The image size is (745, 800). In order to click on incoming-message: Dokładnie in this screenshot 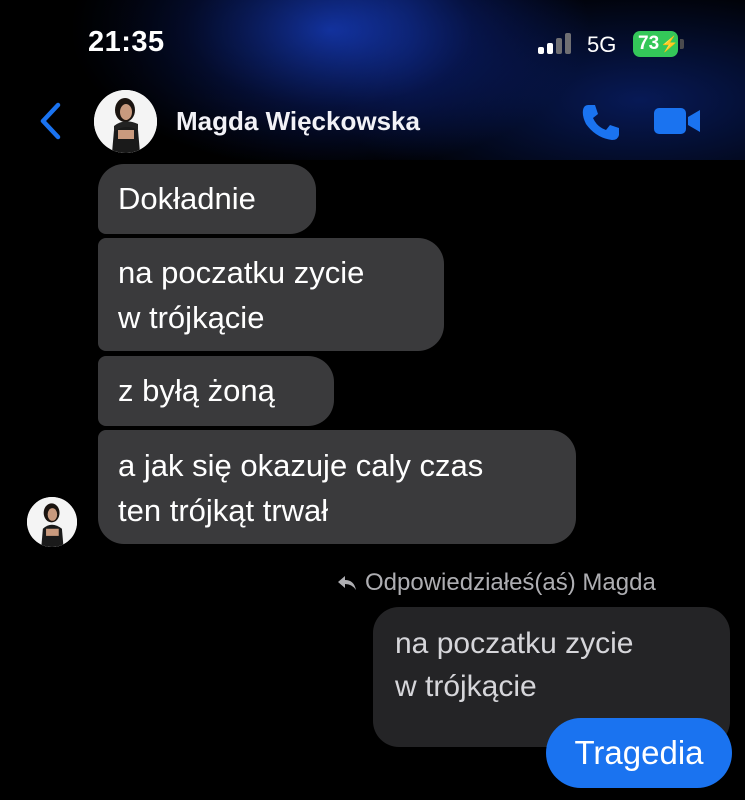, I will do `click(207, 199)`.